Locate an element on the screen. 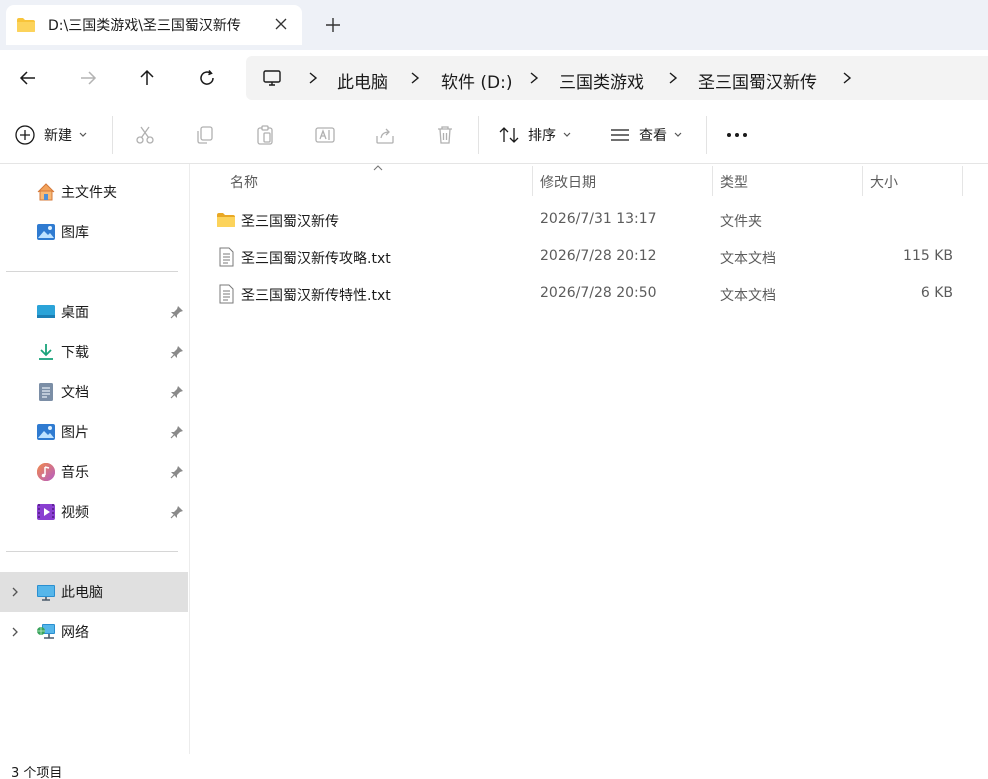  breadcrumb-sanguo-games: 三国类游戏 is located at coordinates (601, 80).